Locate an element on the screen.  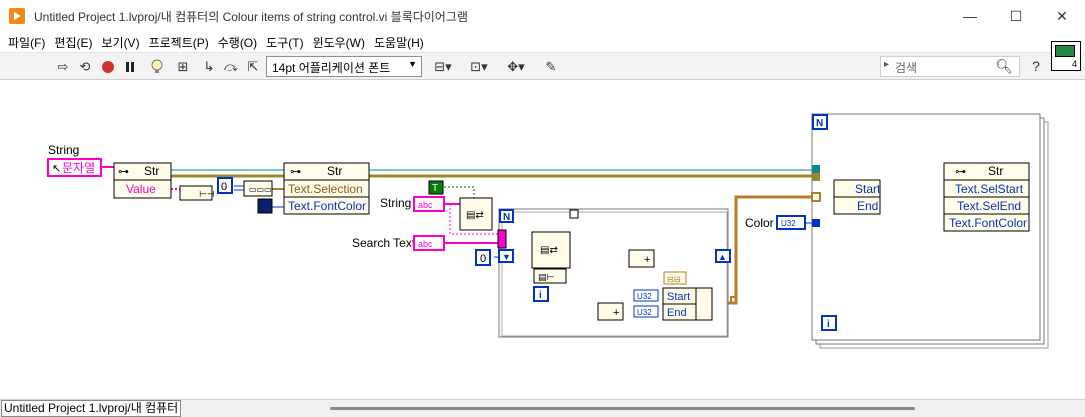
loop-tunnel is located at coordinates (574, 214).